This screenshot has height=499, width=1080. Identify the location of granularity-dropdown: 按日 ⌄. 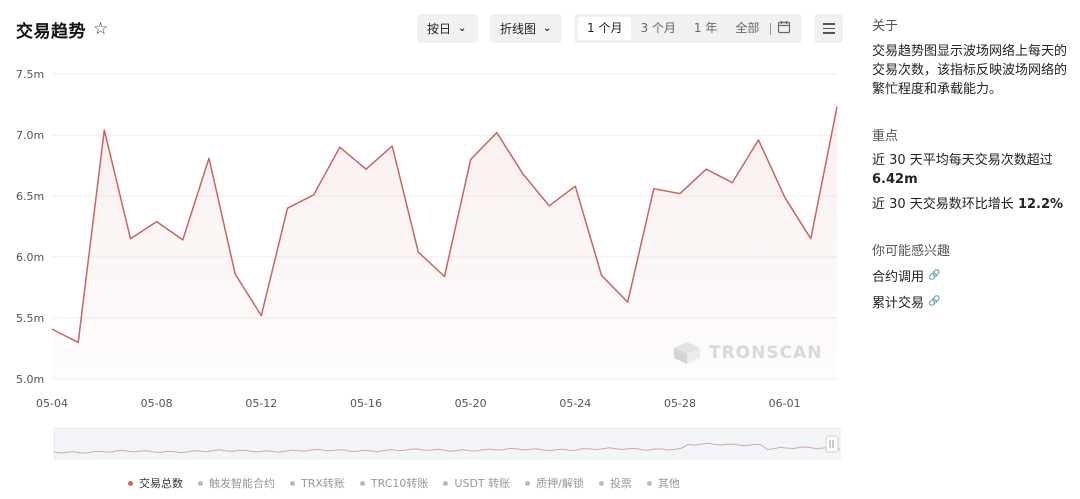
(447, 28).